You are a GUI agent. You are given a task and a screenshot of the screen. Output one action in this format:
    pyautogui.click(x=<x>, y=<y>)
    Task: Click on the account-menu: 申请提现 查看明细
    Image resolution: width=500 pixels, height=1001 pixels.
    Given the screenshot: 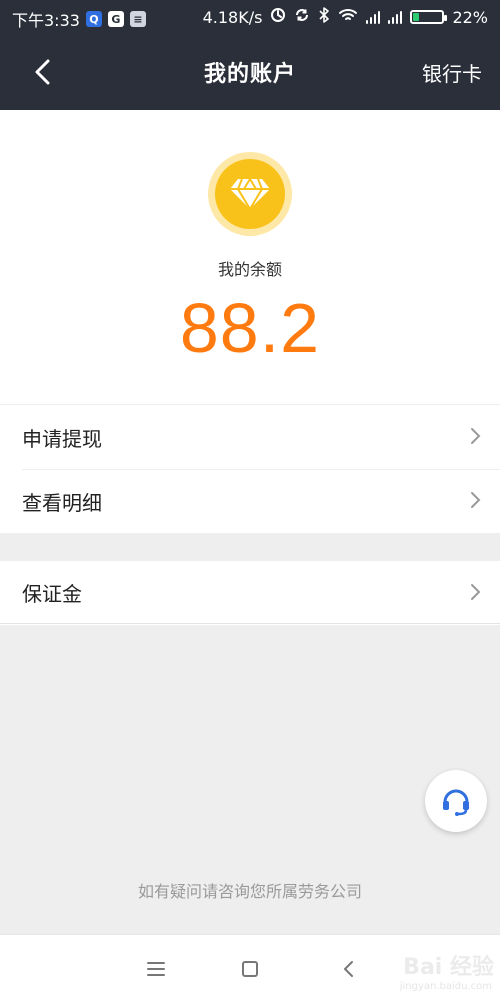 What is the action you would take?
    pyautogui.click(x=250, y=468)
    